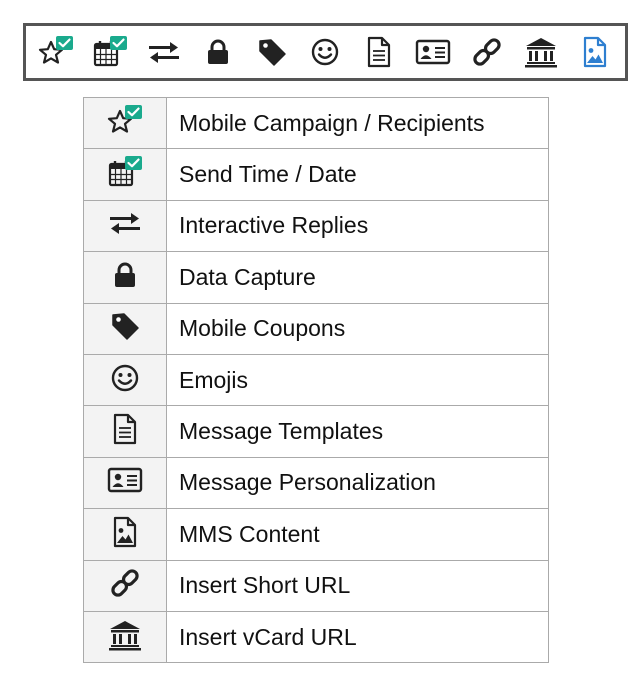 Image resolution: width=631 pixels, height=693 pixels. Describe the element at coordinates (357, 123) in the screenshot. I see `legend-label: Mobile Campaign / Recipients` at that location.